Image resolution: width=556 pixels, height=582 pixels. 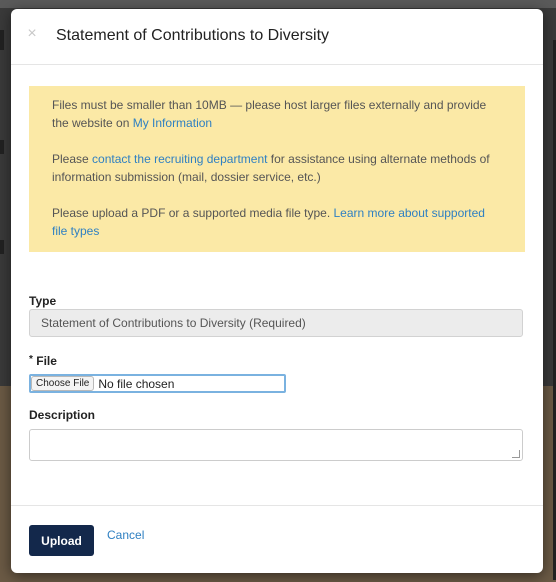 What do you see at coordinates (72, 159) in the screenshot?
I see `notice-text: Please` at bounding box center [72, 159].